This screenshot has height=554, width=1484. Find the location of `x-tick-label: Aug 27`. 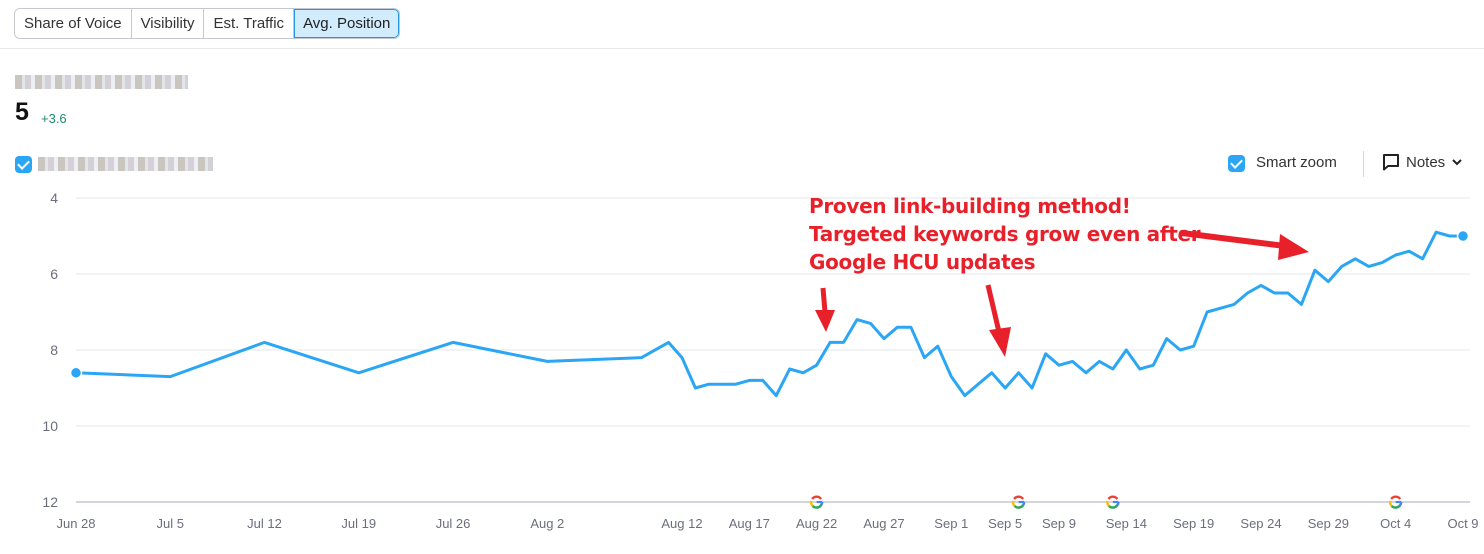

x-tick-label: Aug 27 is located at coordinates (883, 523).